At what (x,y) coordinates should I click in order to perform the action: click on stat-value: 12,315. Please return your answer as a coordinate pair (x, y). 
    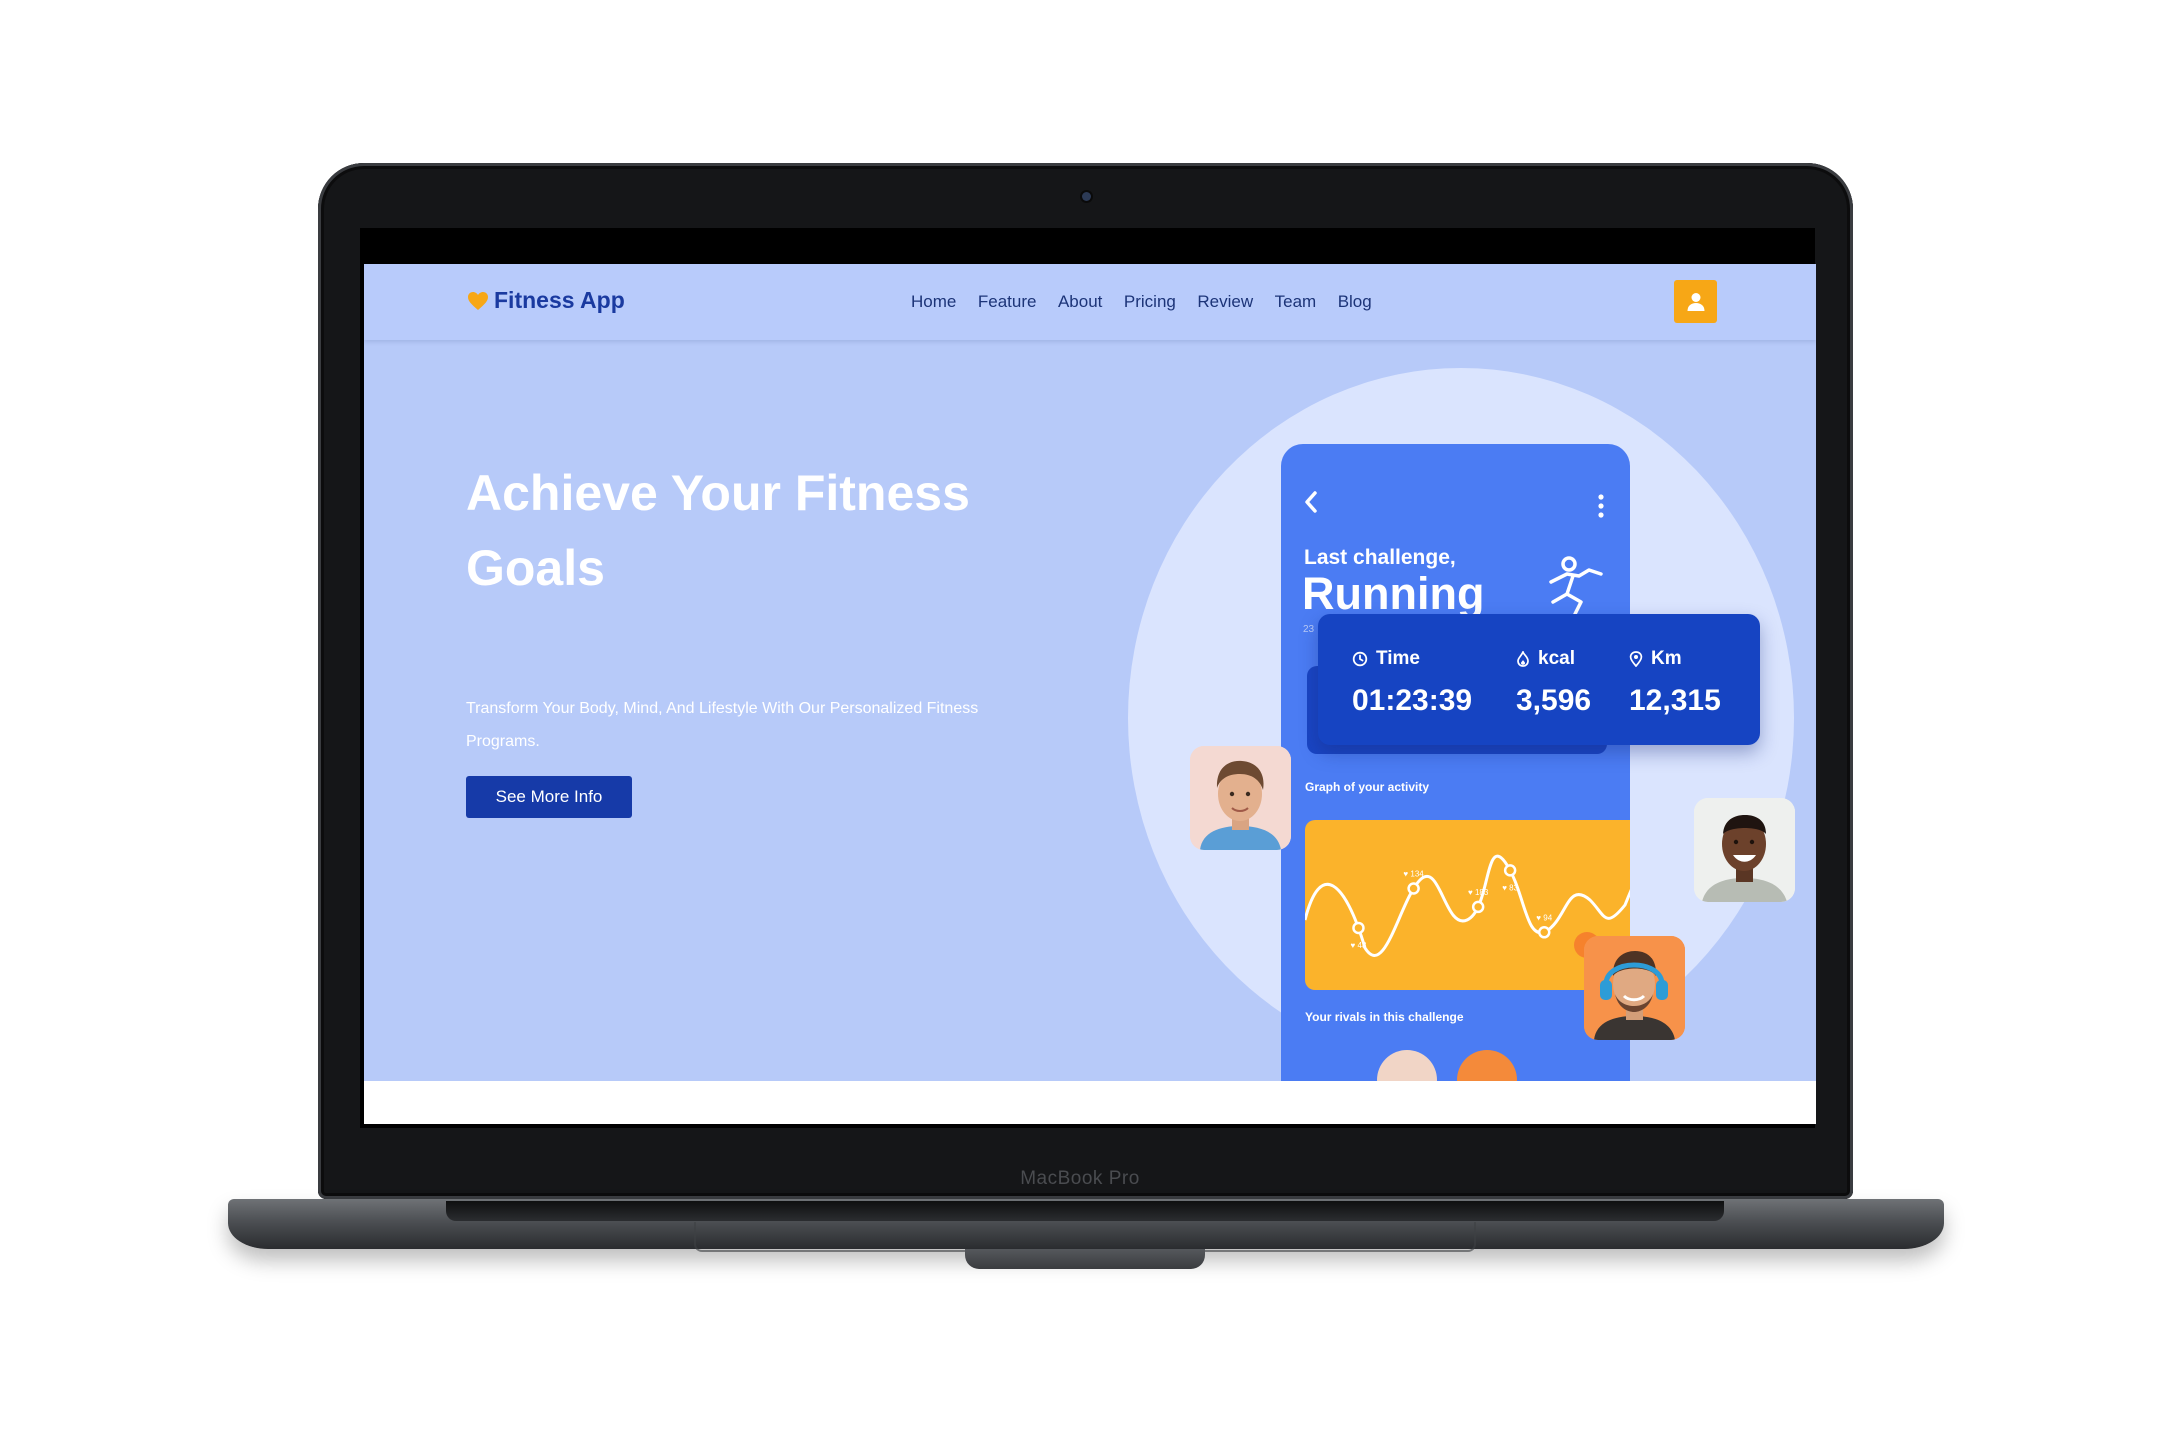
    Looking at the image, I should click on (1675, 700).